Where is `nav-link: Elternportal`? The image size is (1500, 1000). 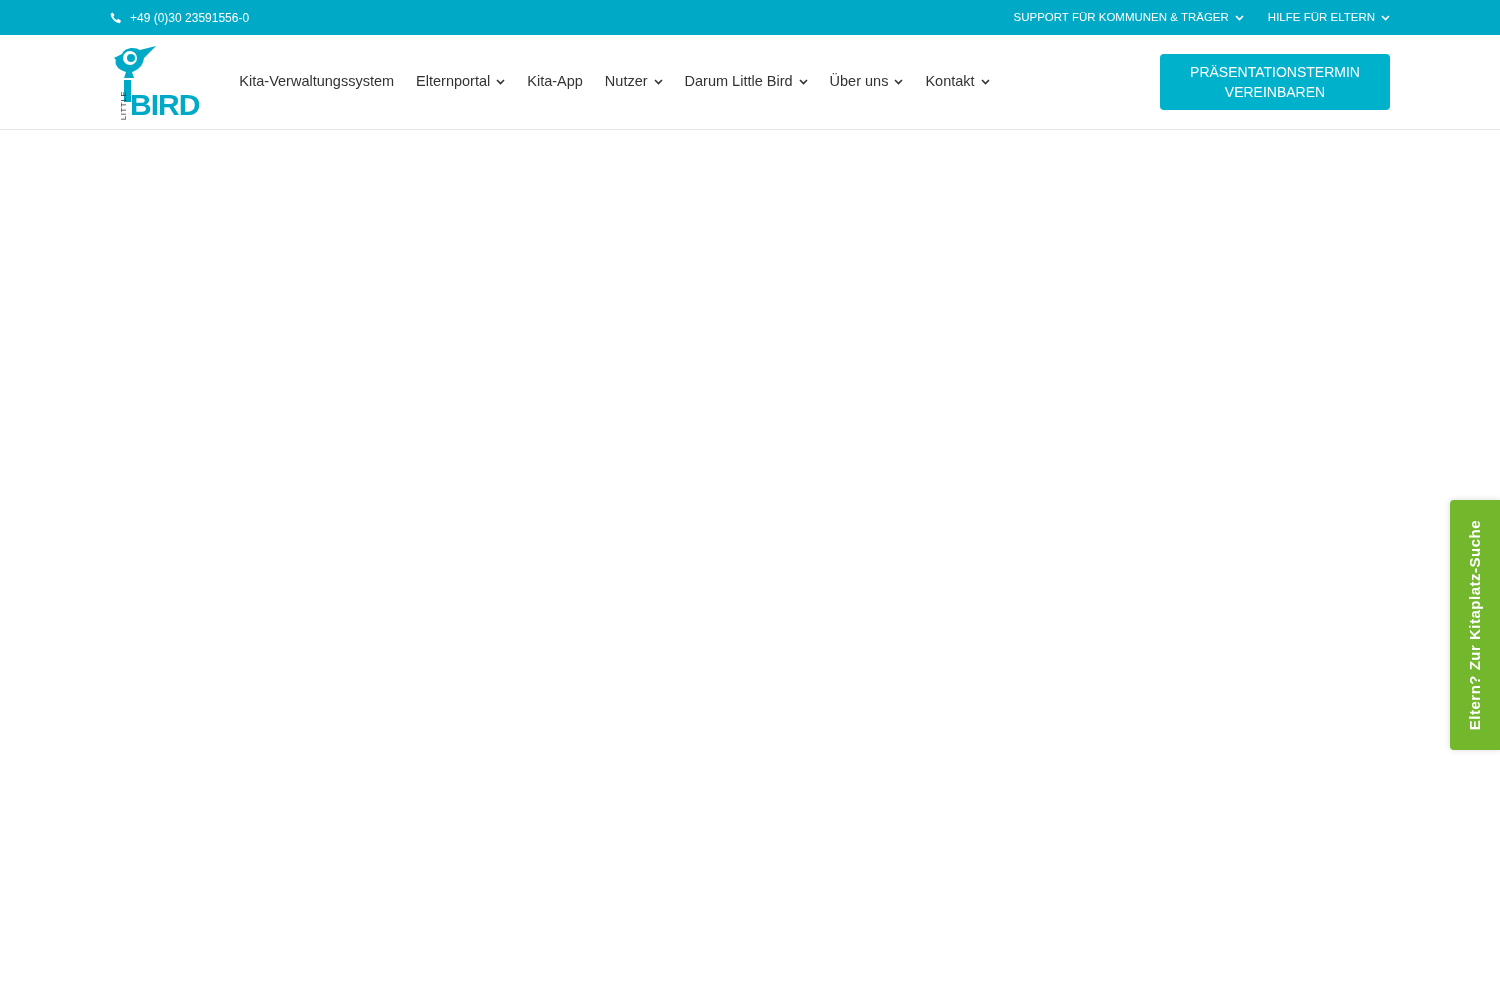
nav-link: Elternportal is located at coordinates (461, 82).